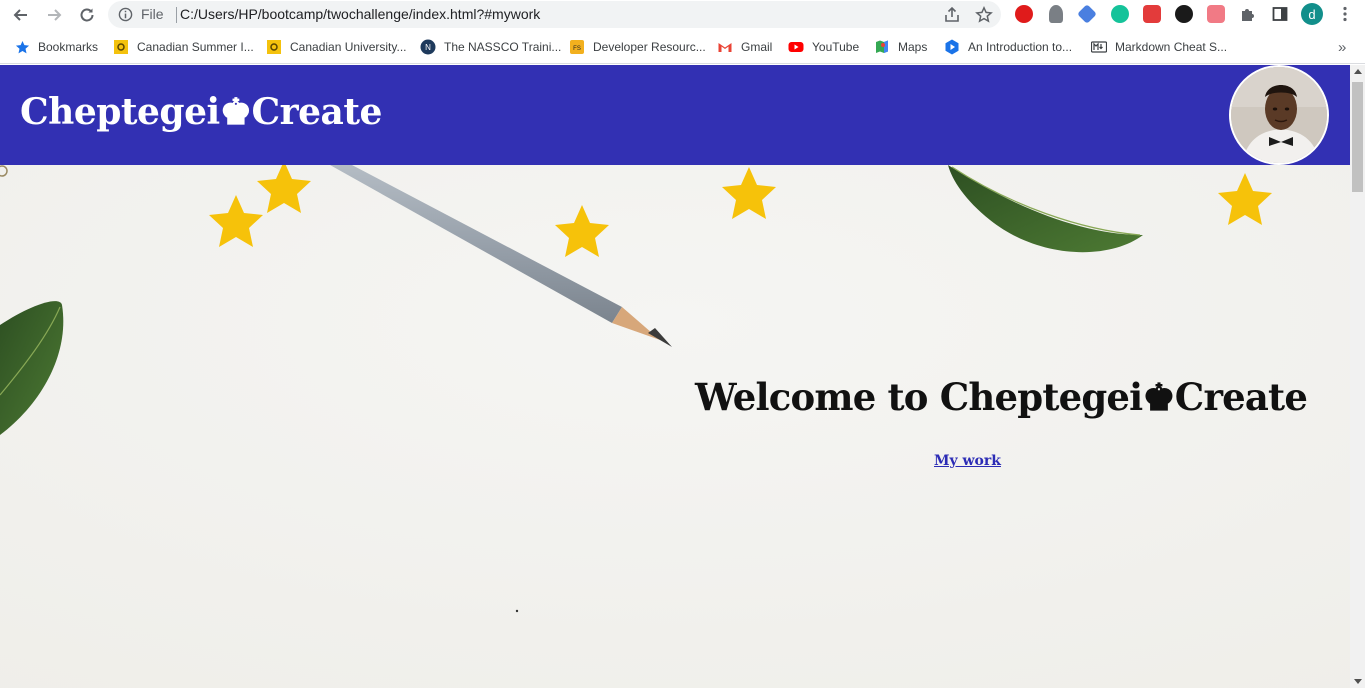 The height and width of the screenshot is (688, 1365). I want to click on bookmark-item: Maps, so click(900, 47).